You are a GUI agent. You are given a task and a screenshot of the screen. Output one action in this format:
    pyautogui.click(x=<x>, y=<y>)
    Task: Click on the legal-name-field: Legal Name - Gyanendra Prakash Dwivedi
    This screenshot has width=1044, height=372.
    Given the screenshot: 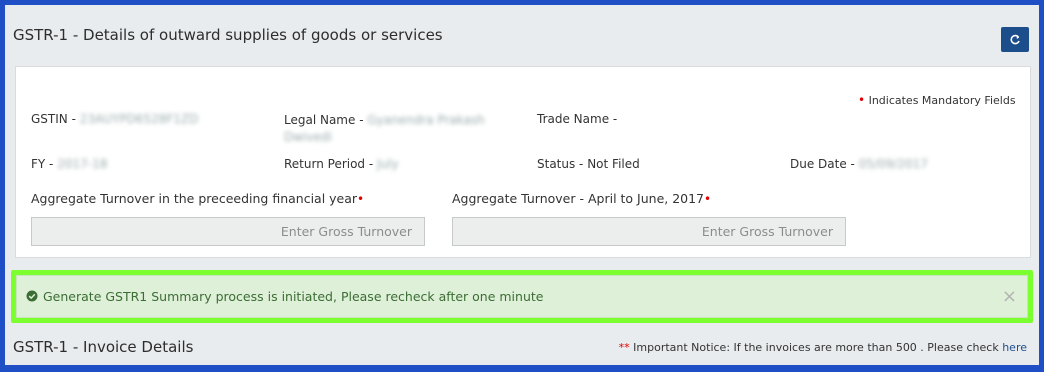 What is the action you would take?
    pyautogui.click(x=384, y=128)
    